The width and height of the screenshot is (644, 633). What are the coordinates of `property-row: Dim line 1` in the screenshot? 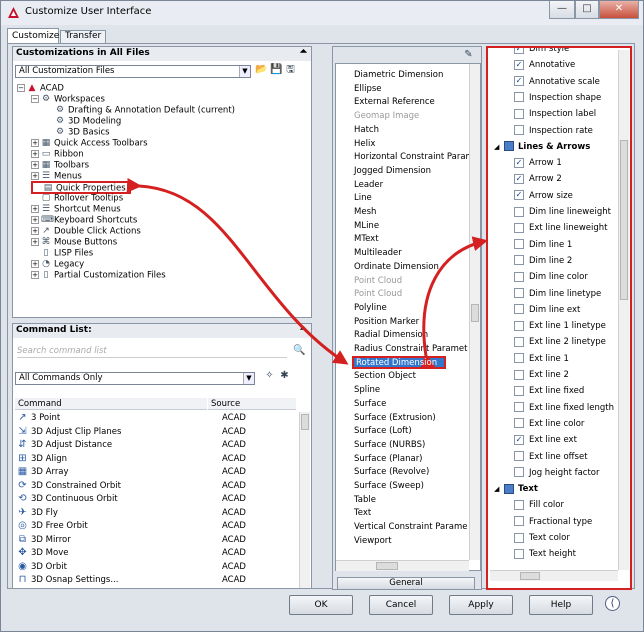 It's located at (543, 245).